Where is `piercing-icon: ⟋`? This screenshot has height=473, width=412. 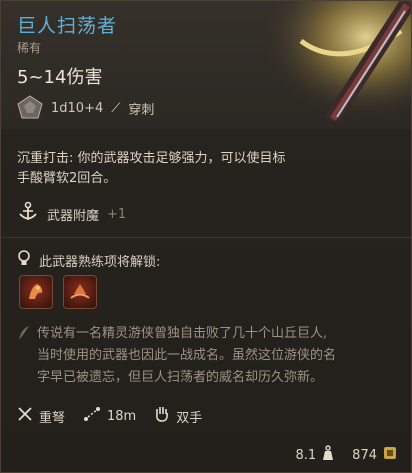
piercing-icon: ⟋ is located at coordinates (116, 108).